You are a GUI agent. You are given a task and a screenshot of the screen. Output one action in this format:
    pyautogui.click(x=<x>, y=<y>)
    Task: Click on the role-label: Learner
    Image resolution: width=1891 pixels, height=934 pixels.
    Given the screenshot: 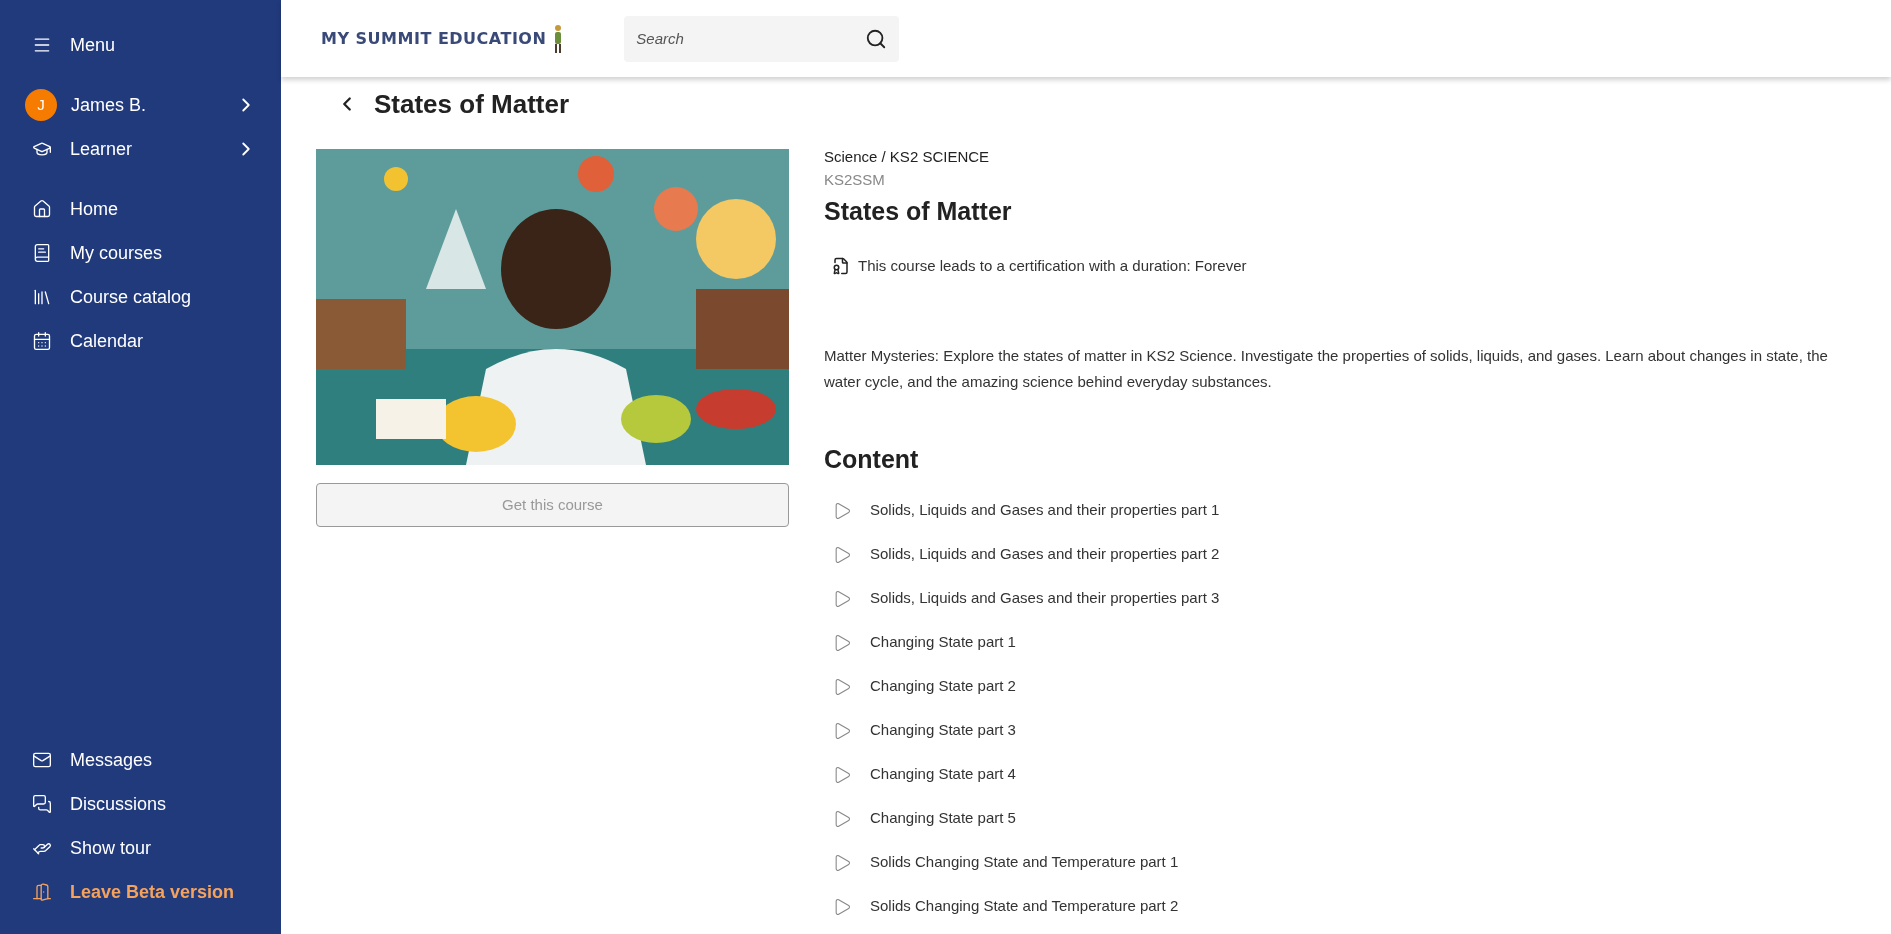 What is the action you would take?
    pyautogui.click(x=143, y=149)
    